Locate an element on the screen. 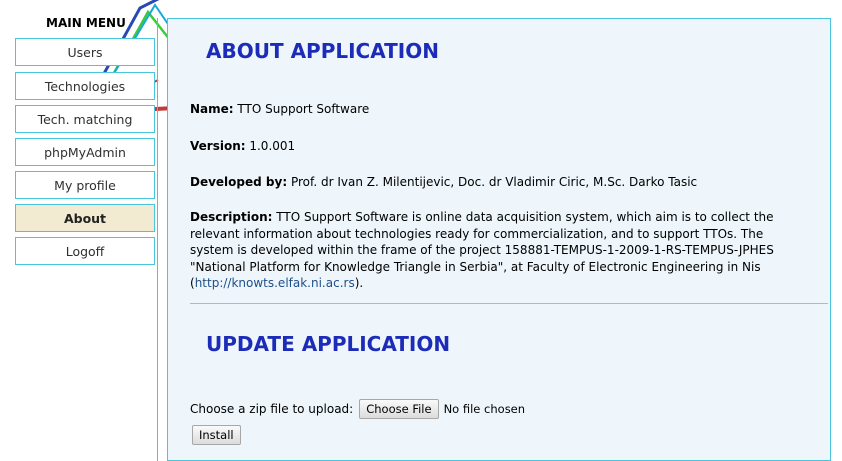 The height and width of the screenshot is (461, 842). about-heading: ABOUT APPLICATION is located at coordinates (322, 51).